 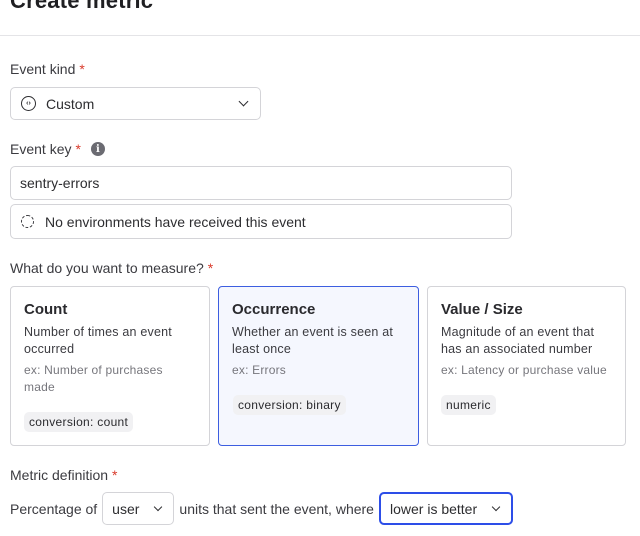 What do you see at coordinates (98, 340) in the screenshot?
I see `option-description: Number of times an event occurred` at bounding box center [98, 340].